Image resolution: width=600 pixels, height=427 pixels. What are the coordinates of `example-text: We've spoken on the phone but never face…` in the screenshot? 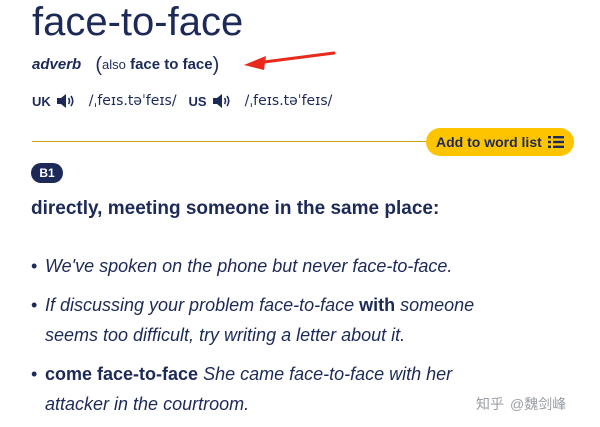 It's located at (249, 266).